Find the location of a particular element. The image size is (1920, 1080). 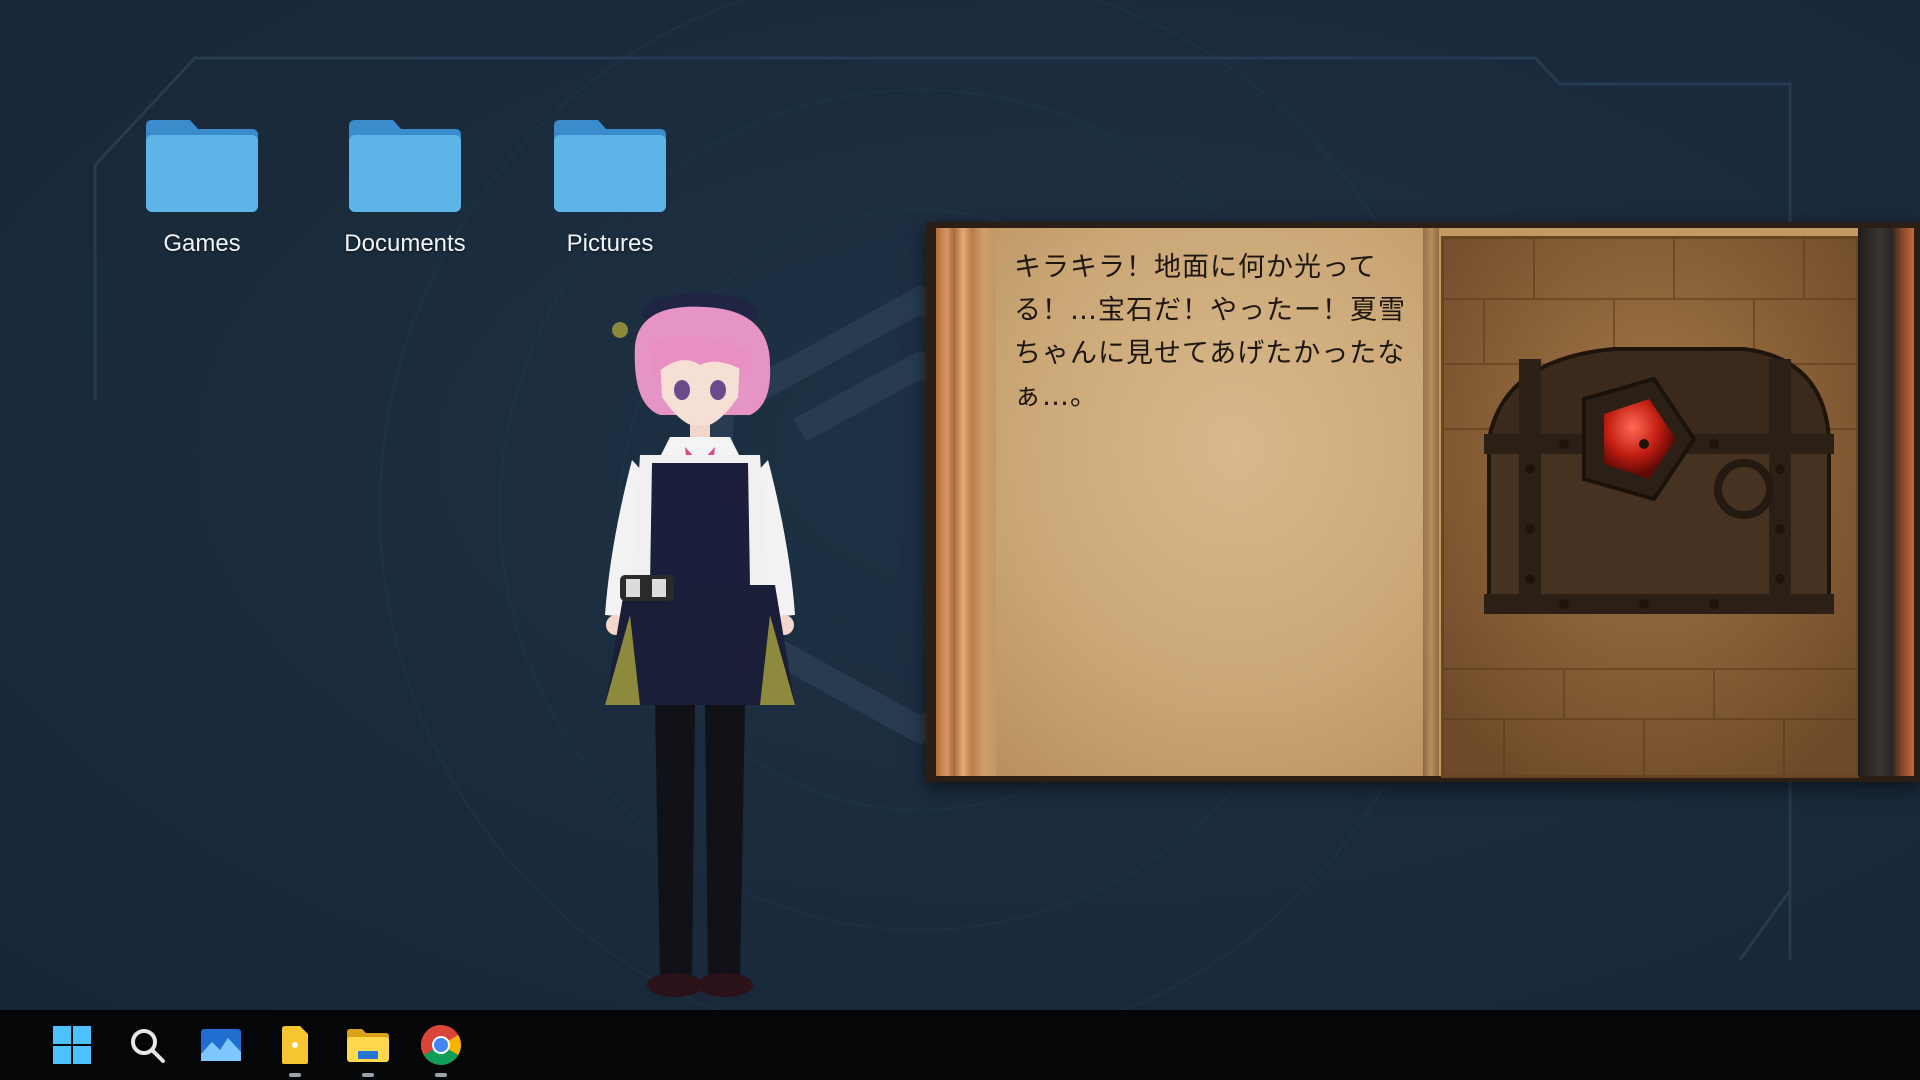

desktop-icon-label: Documents is located at coordinates (405, 243).